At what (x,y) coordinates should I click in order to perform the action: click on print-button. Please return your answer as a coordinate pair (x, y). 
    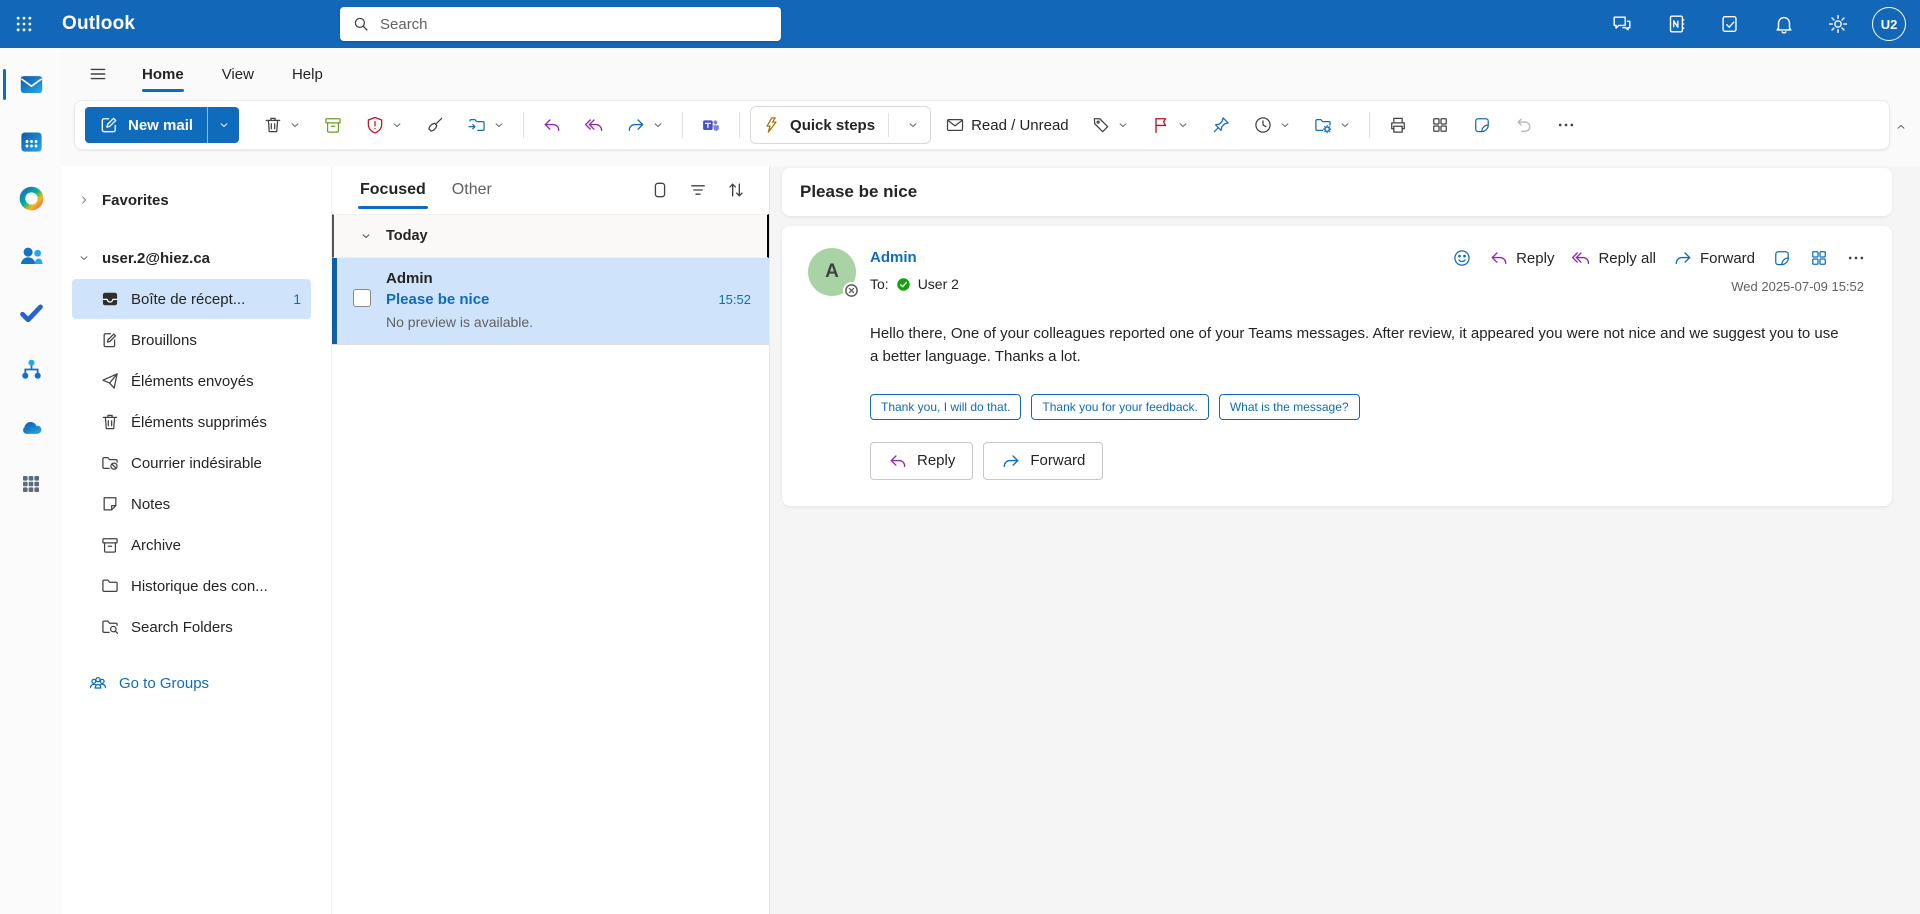
    Looking at the image, I should click on (1398, 125).